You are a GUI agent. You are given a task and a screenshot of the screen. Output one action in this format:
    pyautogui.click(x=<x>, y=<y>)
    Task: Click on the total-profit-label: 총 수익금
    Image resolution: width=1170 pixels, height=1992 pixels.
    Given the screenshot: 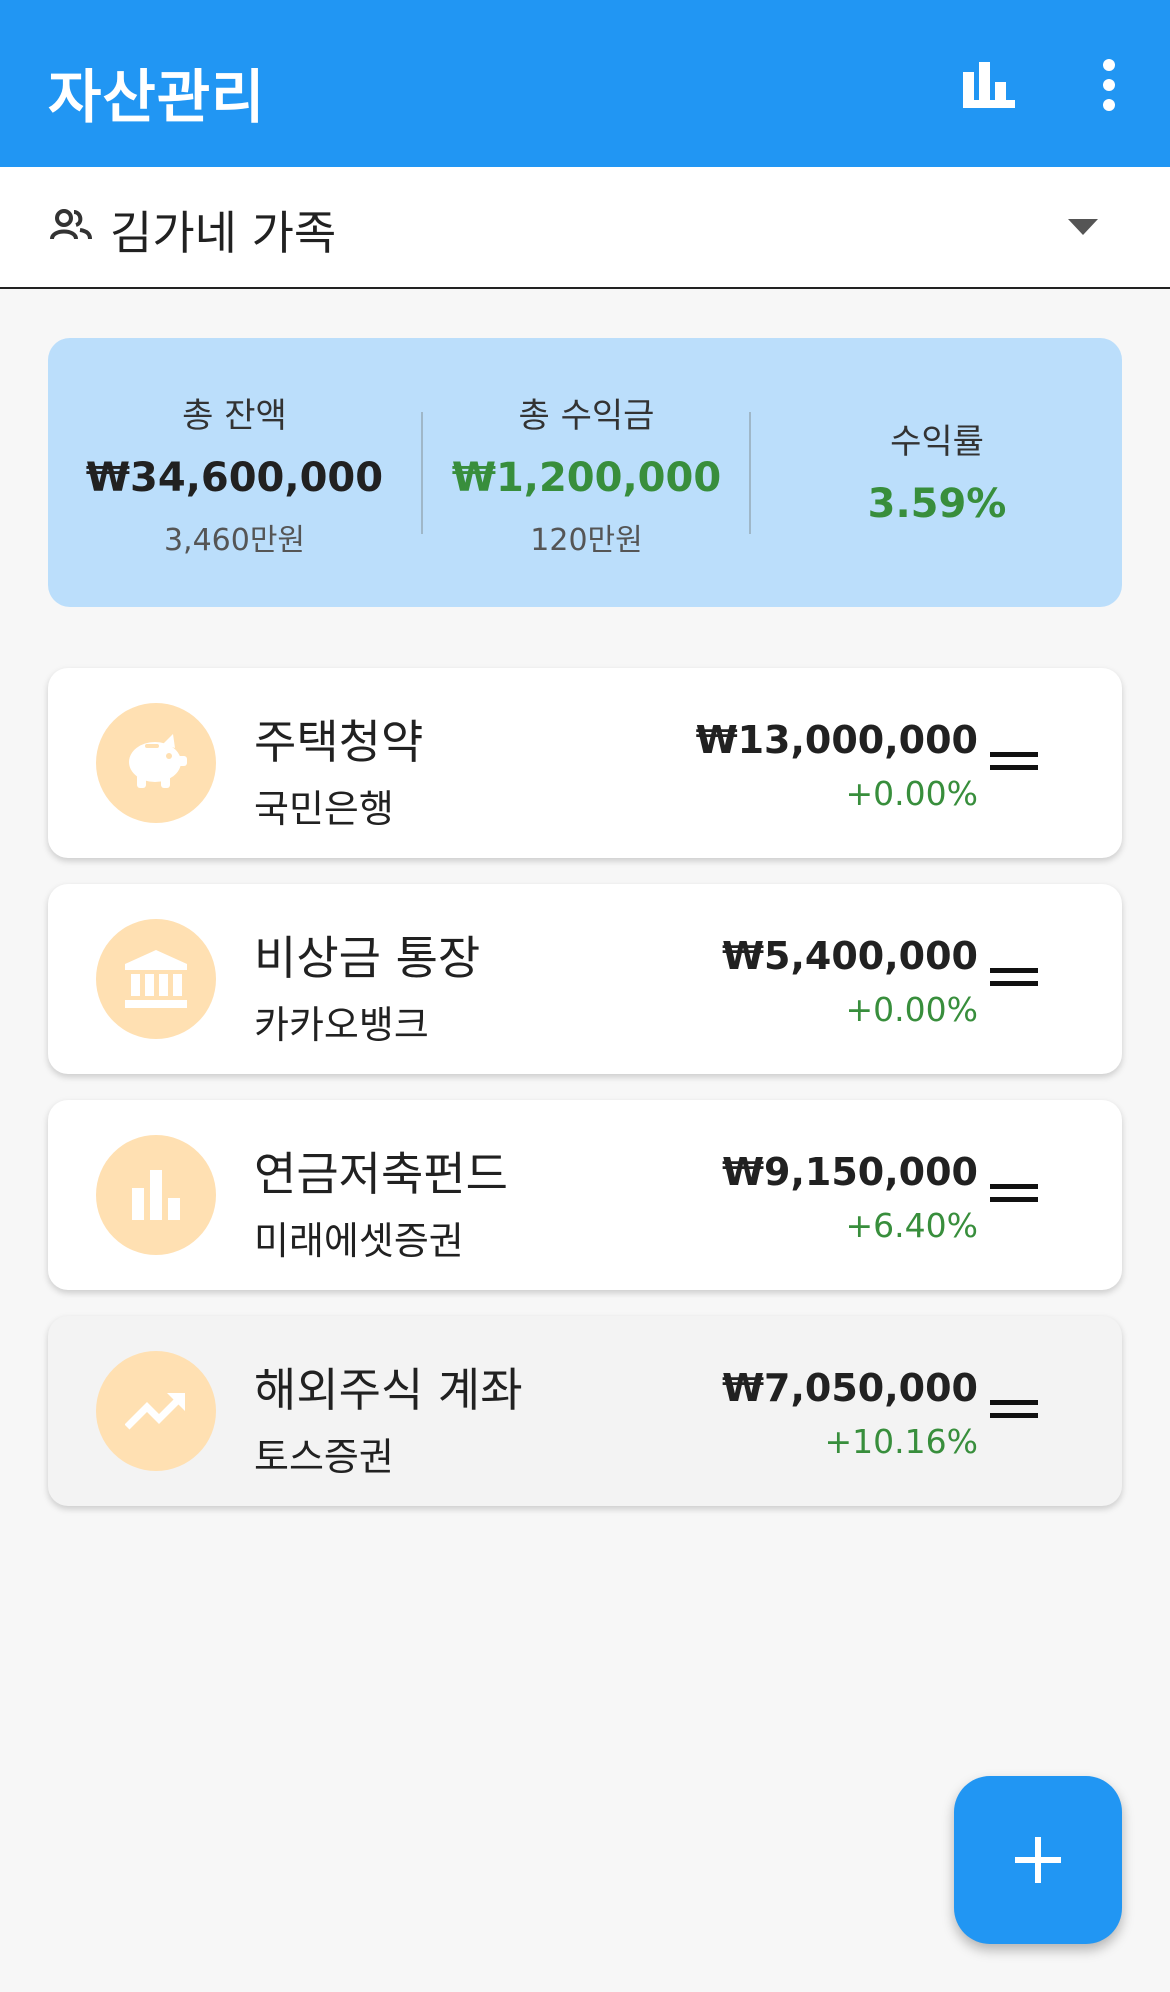 What is the action you would take?
    pyautogui.click(x=586, y=416)
    